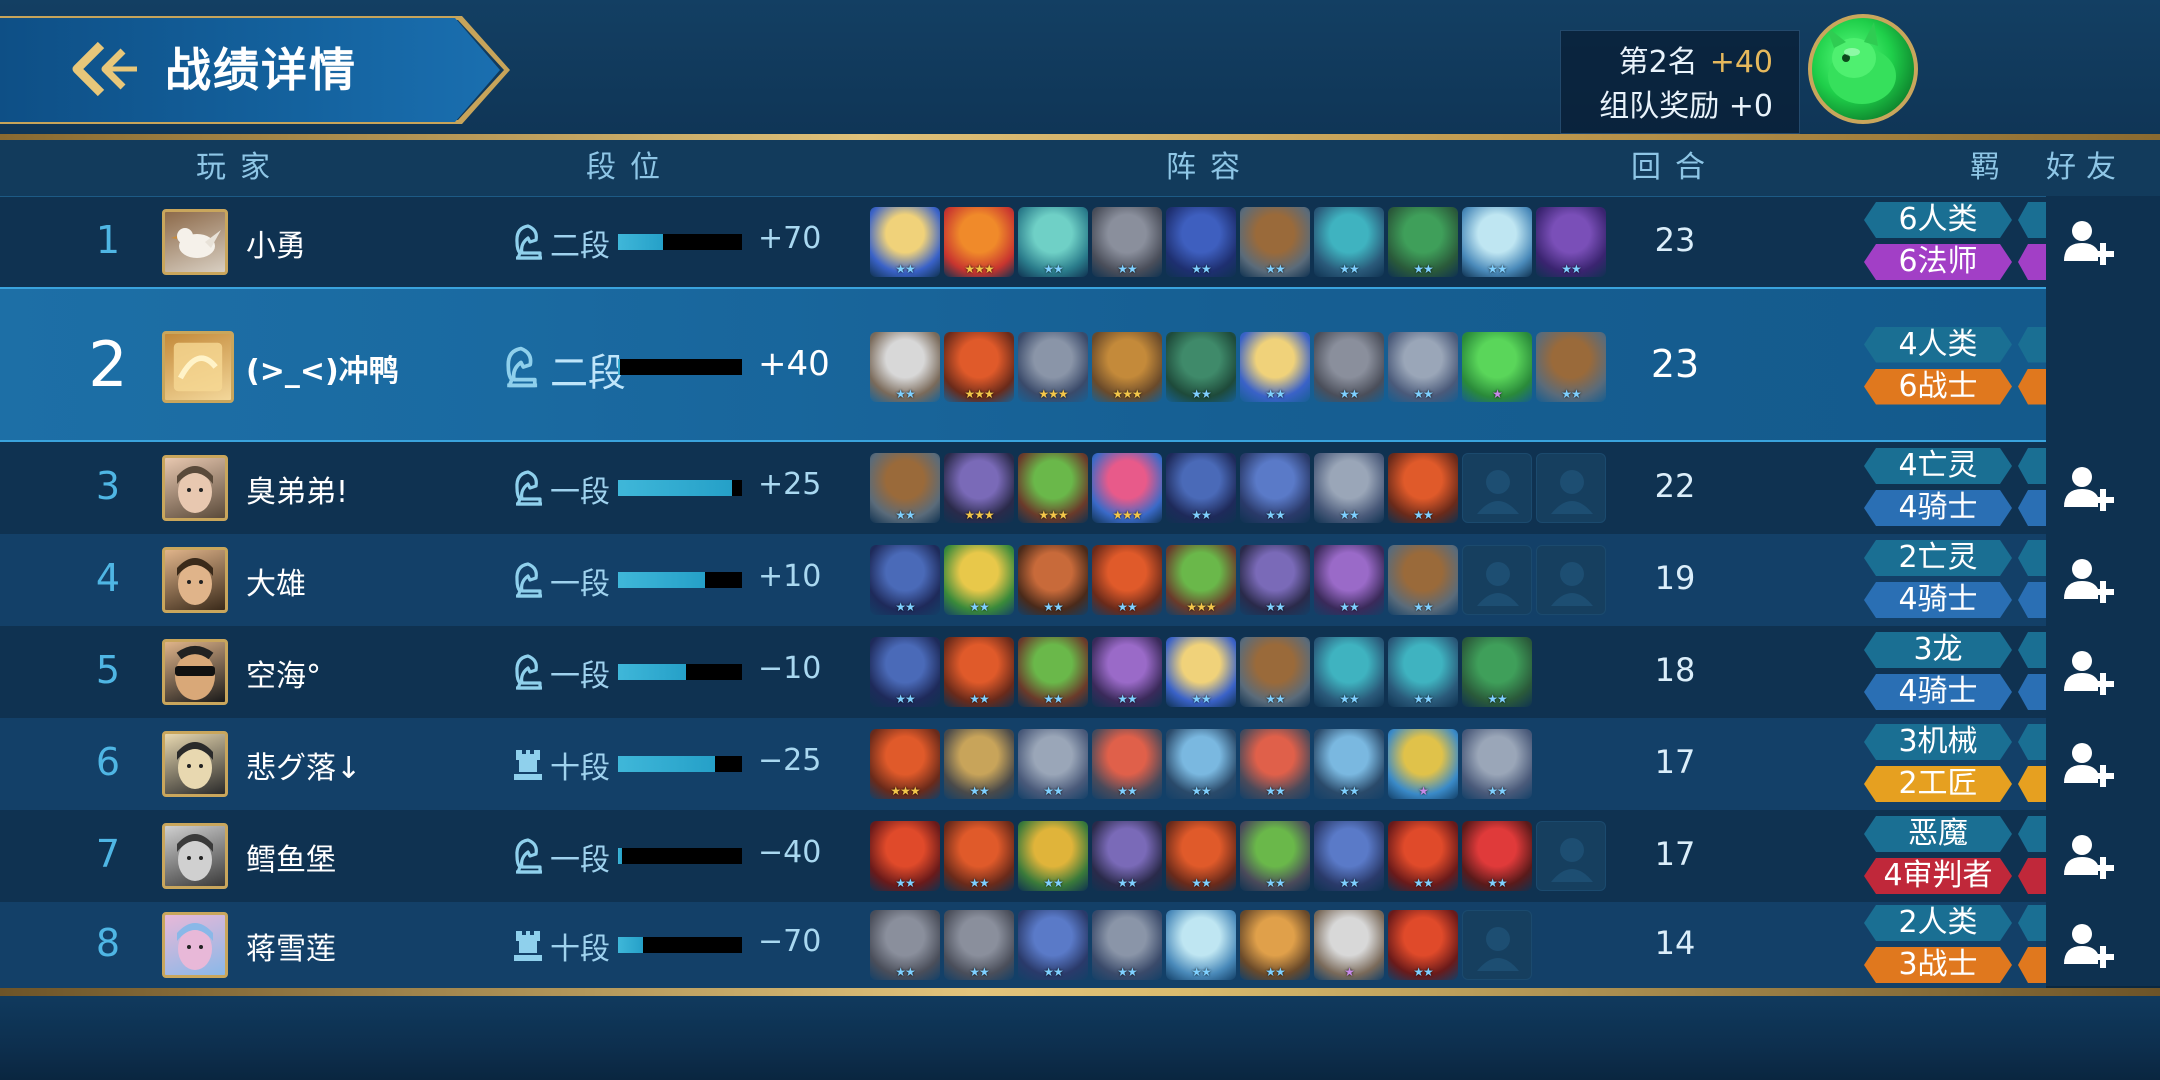 Image resolution: width=2160 pixels, height=1080 pixels. I want to click on unit-goblin-gunner-icon: ★★, so click(1275, 856).